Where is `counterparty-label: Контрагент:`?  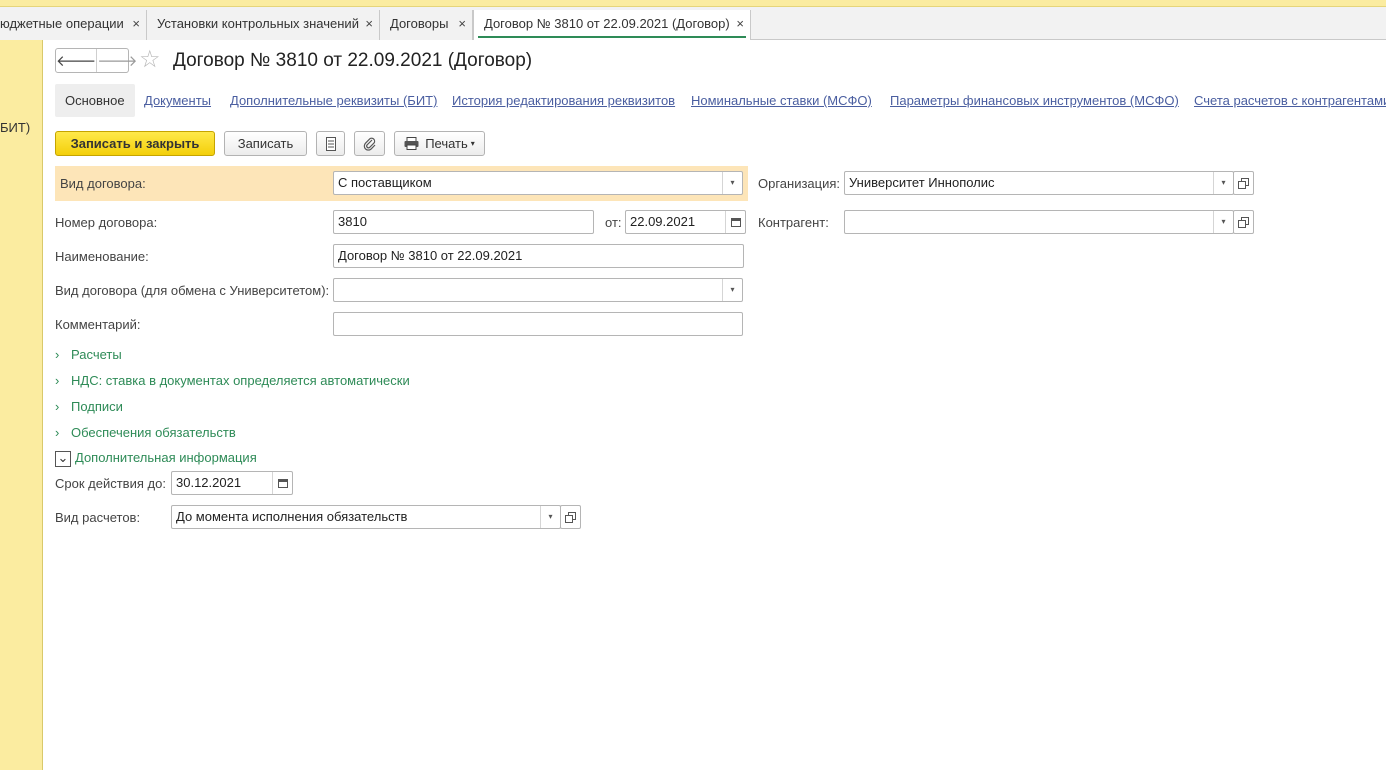
counterparty-label: Контрагент: is located at coordinates (793, 222).